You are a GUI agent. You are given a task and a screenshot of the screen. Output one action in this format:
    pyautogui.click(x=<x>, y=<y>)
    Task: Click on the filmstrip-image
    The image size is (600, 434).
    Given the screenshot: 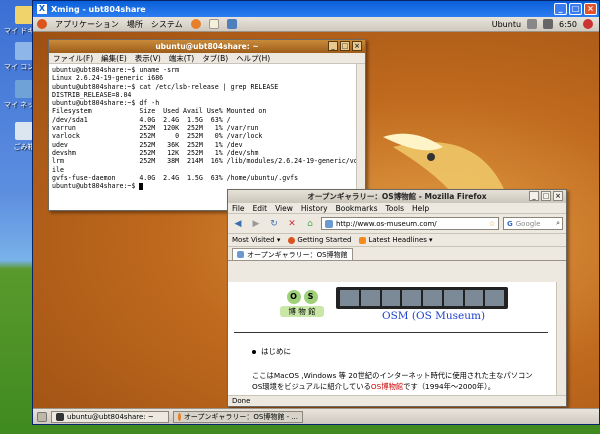 What is the action you would take?
    pyautogui.click(x=422, y=298)
    